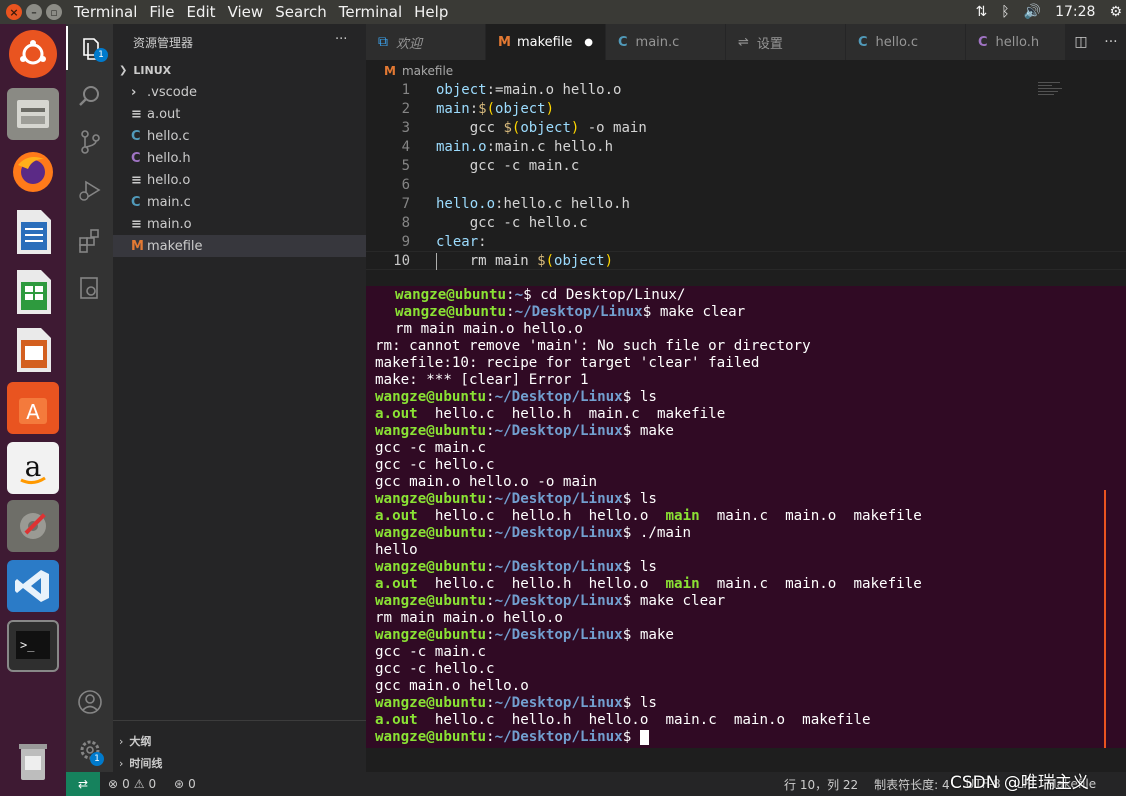 The width and height of the screenshot is (1126, 796). Describe the element at coordinates (89, 142) in the screenshot. I see `source-control-icon` at that location.